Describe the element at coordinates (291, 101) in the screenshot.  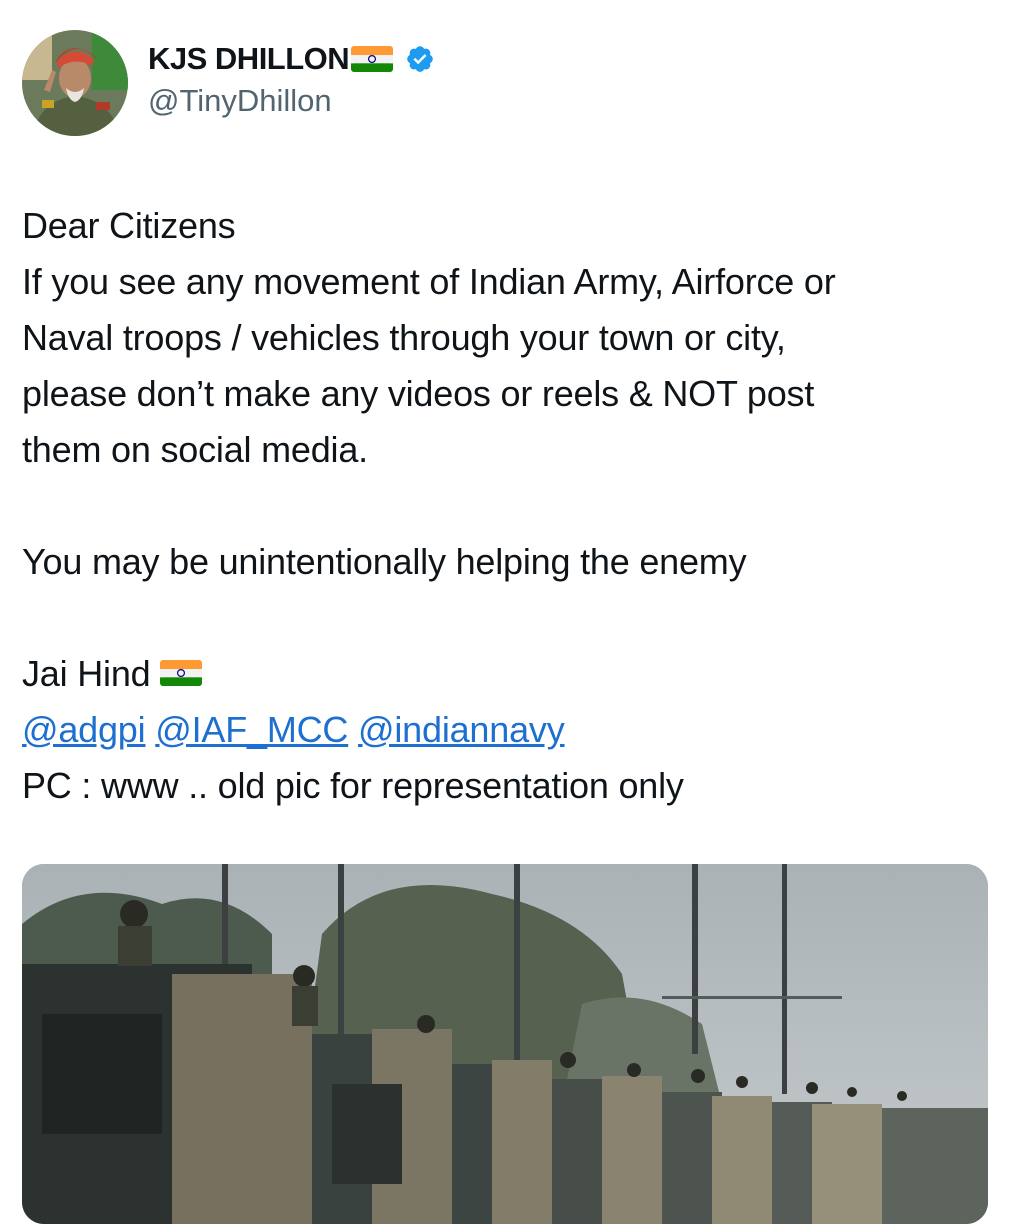
I see `author-handle: @TinyDhillon` at that location.